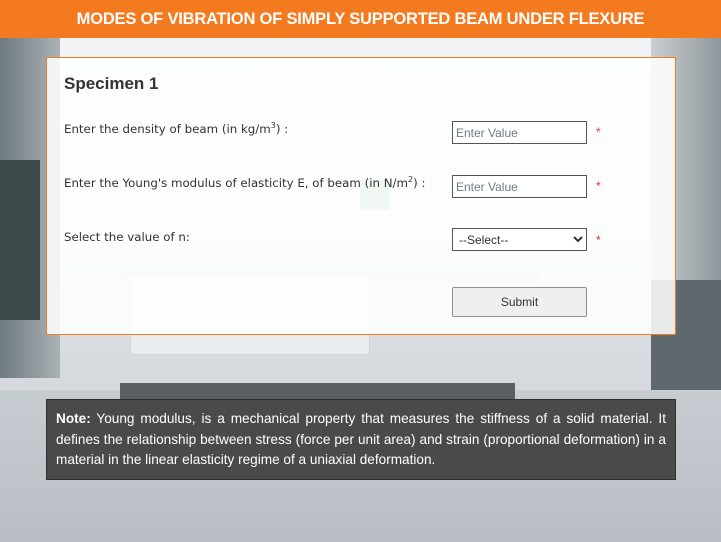 Image resolution: width=721 pixels, height=542 pixels. Describe the element at coordinates (519, 239) in the screenshot. I see `n-value-select: --Select--` at that location.